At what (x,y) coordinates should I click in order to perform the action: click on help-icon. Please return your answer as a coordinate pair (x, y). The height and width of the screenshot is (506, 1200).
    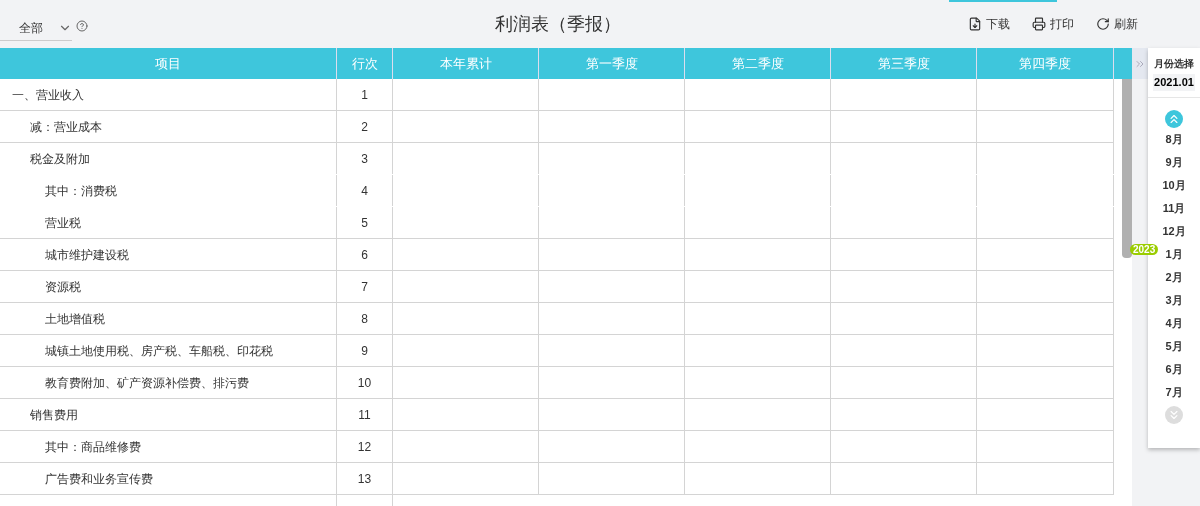
    Looking at the image, I should click on (82, 26).